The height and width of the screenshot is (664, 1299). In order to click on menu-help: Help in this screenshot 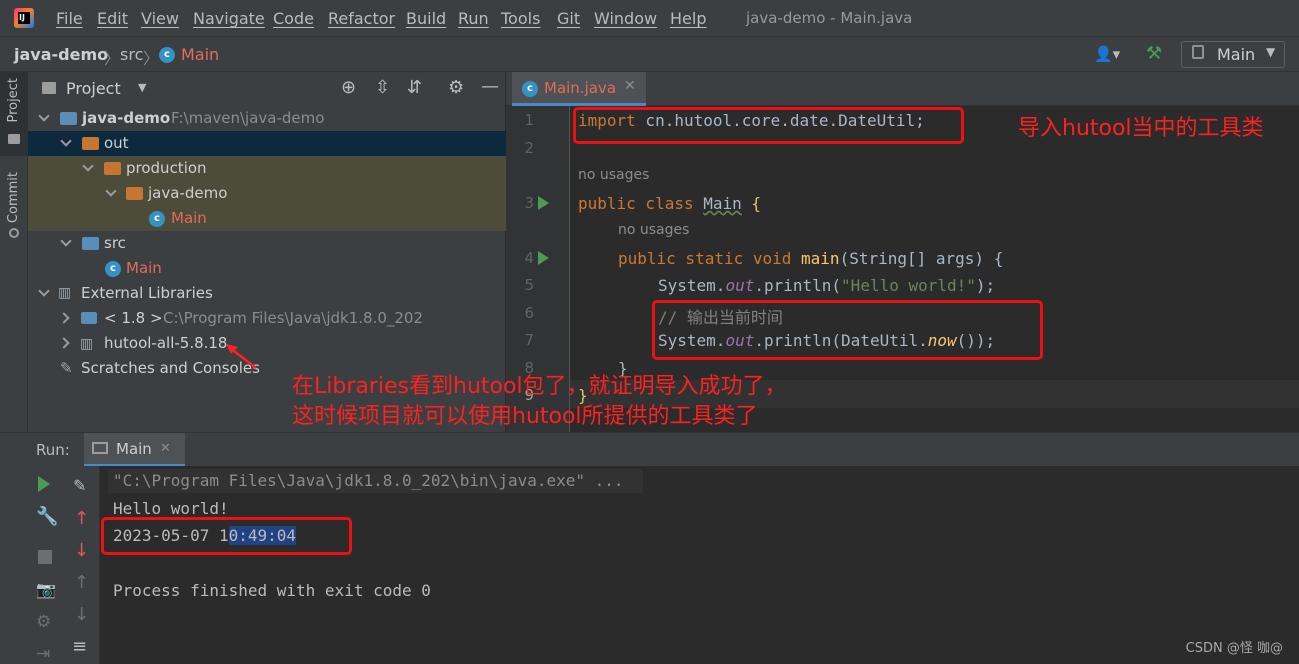, I will do `click(688, 18)`.